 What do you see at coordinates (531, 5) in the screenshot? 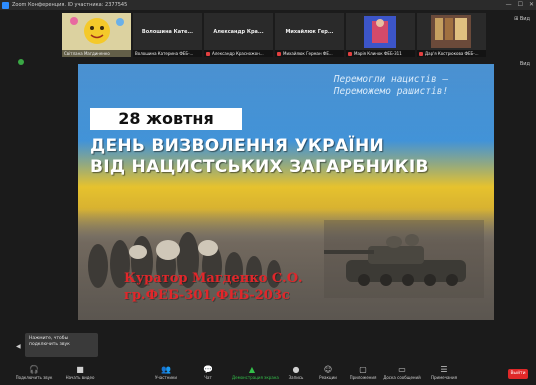
I see `close-button: ✕` at bounding box center [531, 5].